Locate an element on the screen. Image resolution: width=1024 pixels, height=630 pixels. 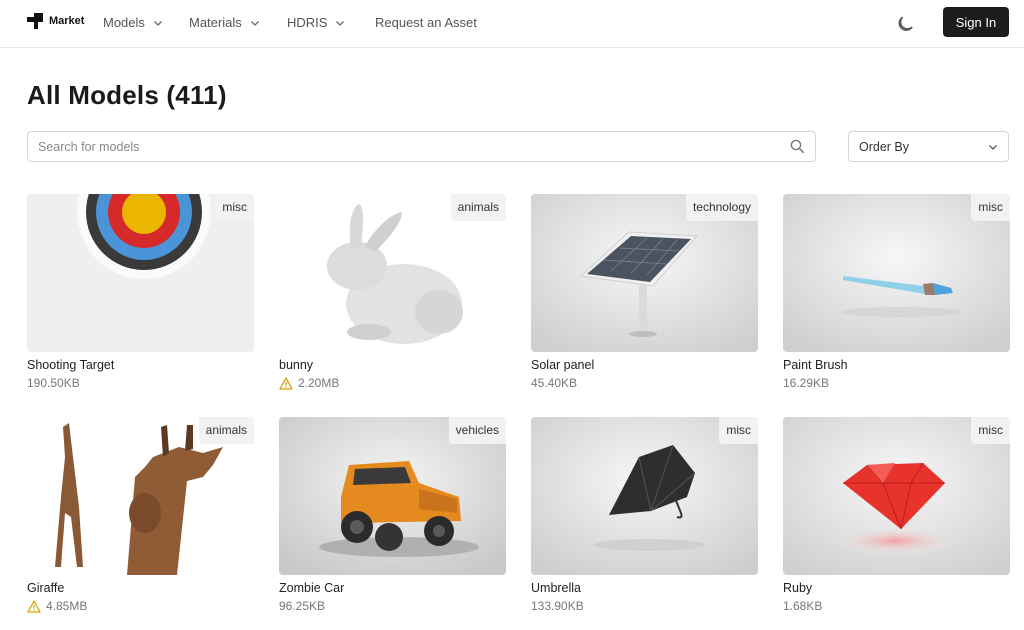
nav-item-label: Request an Asset is located at coordinates (426, 22).